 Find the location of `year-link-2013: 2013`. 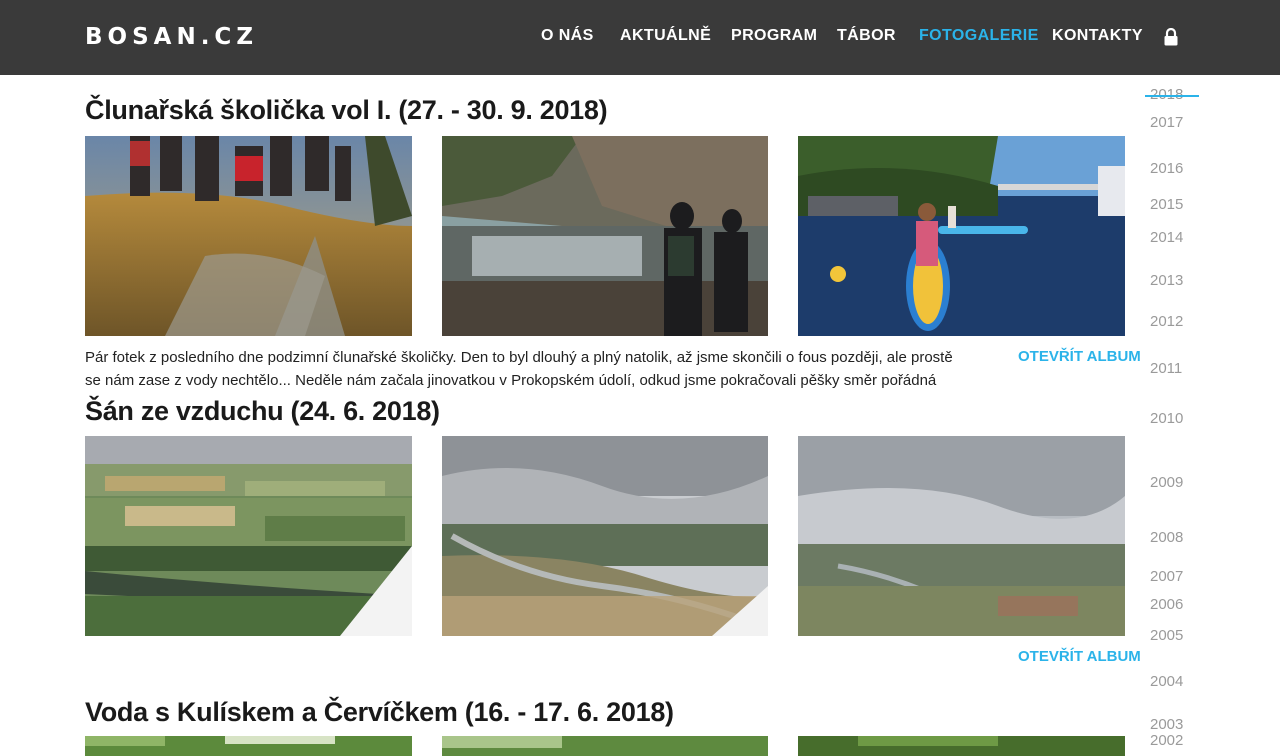

year-link-2013: 2013 is located at coordinates (1166, 280).